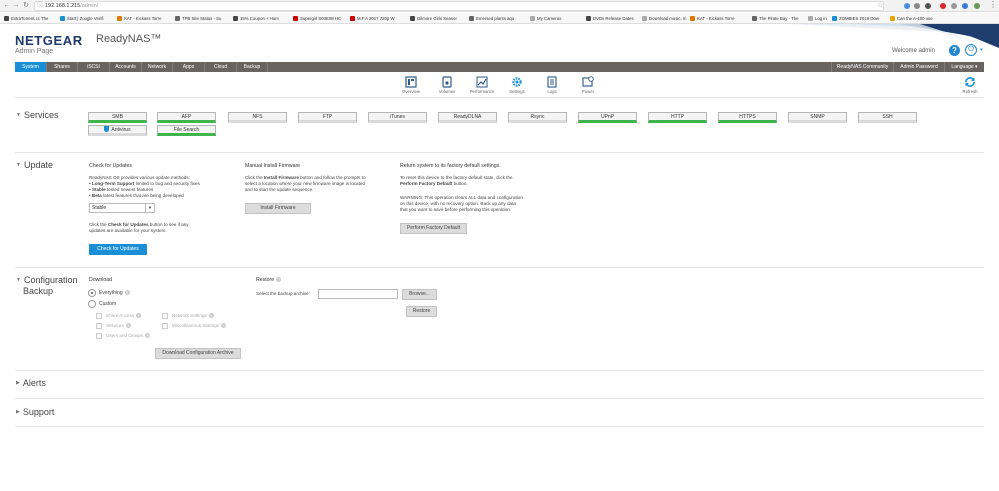 The height and width of the screenshot is (491, 999). What do you see at coordinates (447, 85) in the screenshot?
I see `subnav-volumes: Volumes` at bounding box center [447, 85].